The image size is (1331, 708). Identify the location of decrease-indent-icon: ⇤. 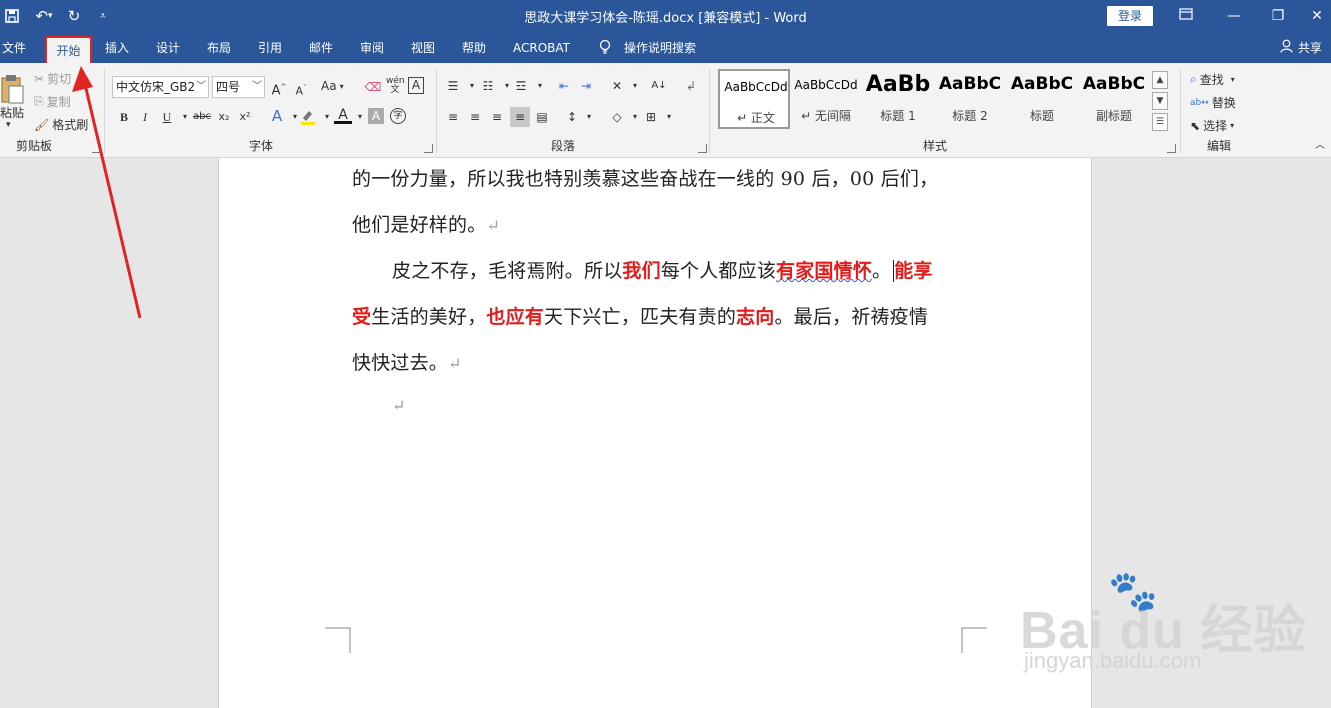
(564, 86).